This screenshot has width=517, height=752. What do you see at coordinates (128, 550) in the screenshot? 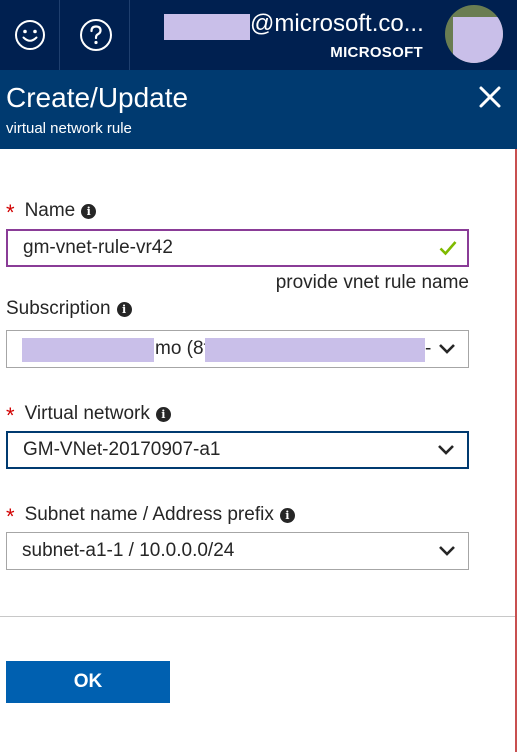
I see `subnet-value: subnet-a1-1 / 10.0.0.0/24` at bounding box center [128, 550].